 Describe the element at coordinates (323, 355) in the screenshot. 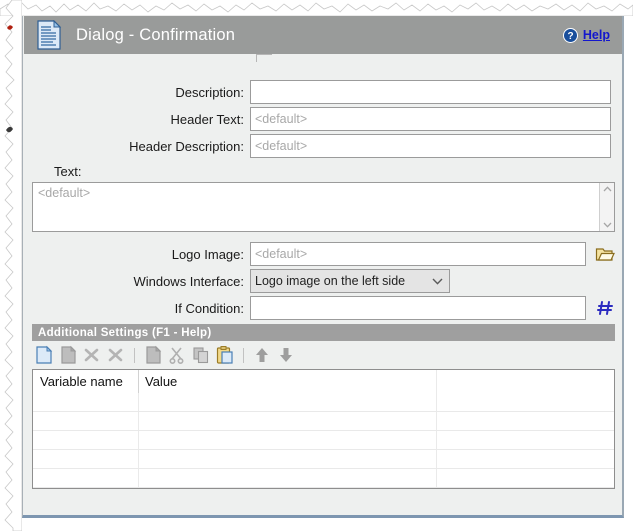

I see `additional-settings-toolbar` at that location.